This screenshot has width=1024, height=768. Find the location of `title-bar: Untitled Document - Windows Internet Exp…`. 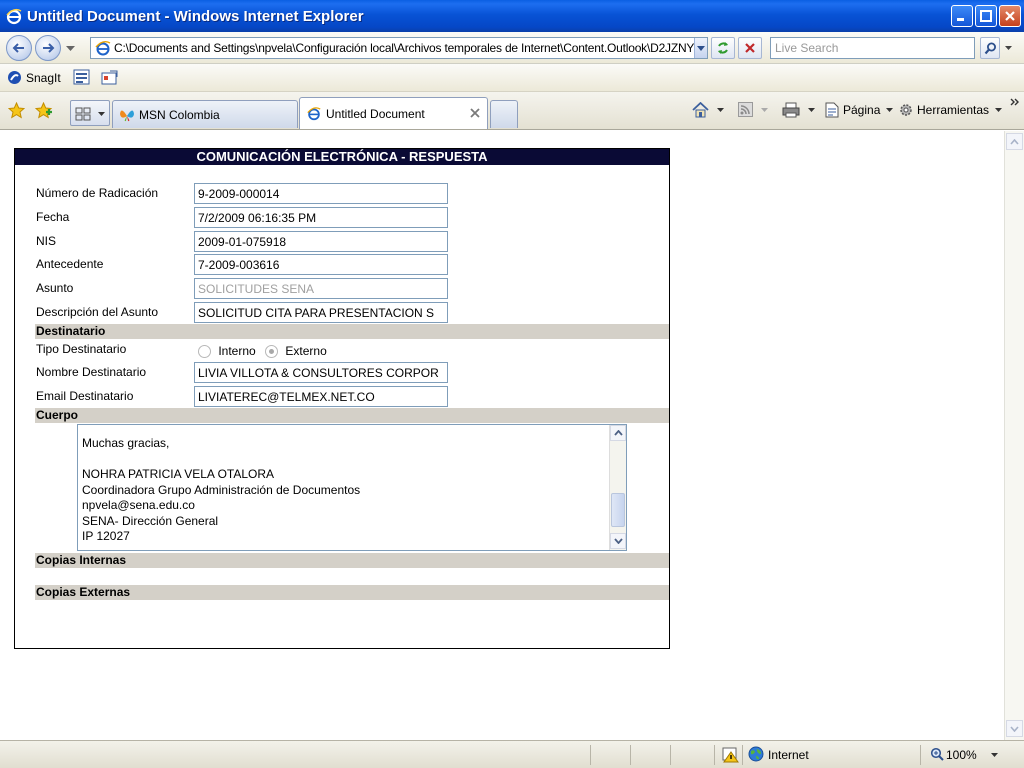

title-bar: Untitled Document - Windows Internet Exp… is located at coordinates (512, 16).